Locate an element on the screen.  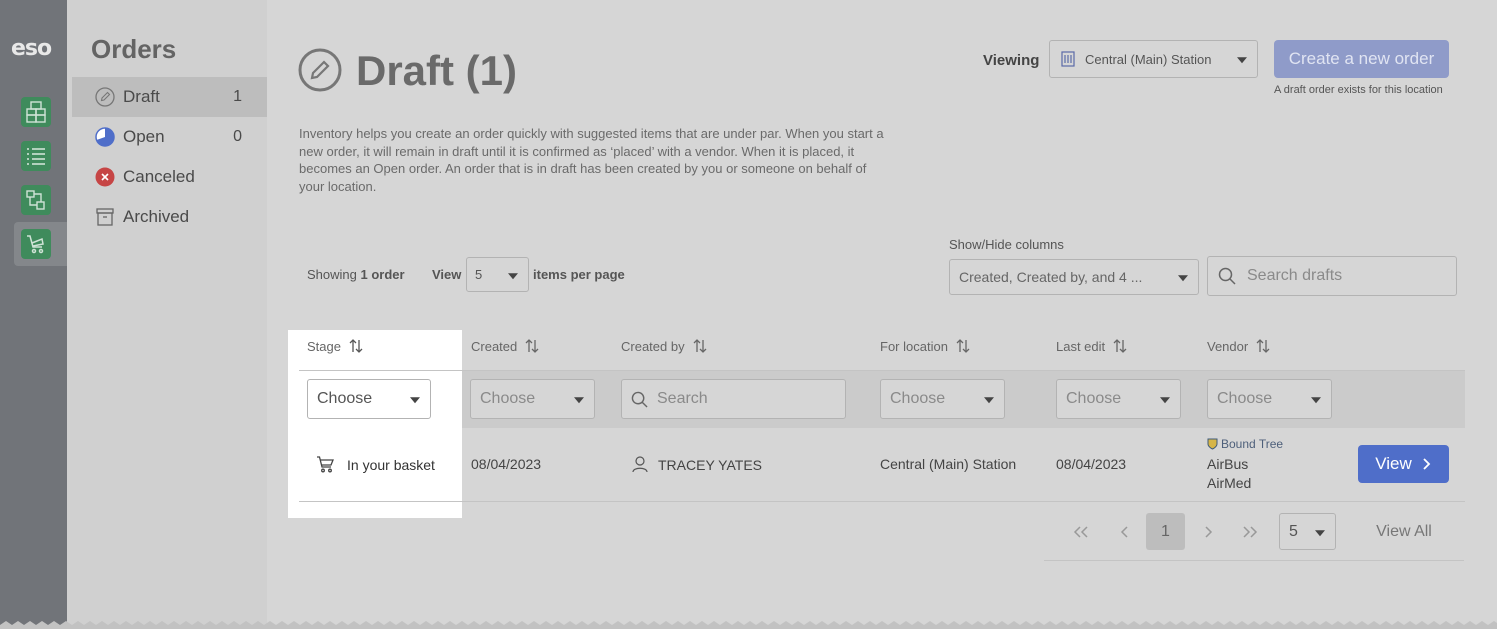
pagination-size-select: 5 is located at coordinates (1307, 531).